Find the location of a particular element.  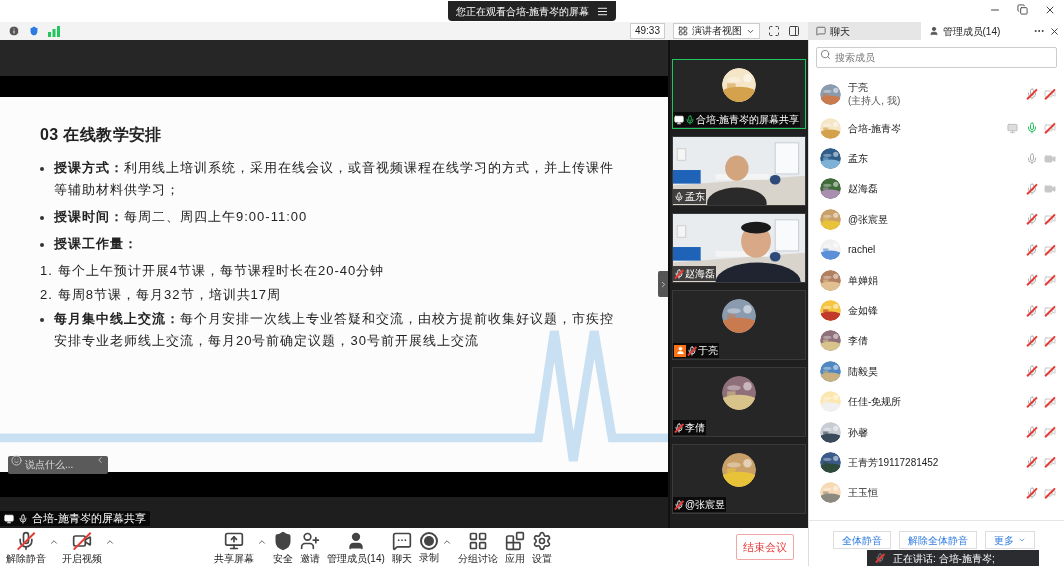

video-tile: 孟东 is located at coordinates (739, 171).